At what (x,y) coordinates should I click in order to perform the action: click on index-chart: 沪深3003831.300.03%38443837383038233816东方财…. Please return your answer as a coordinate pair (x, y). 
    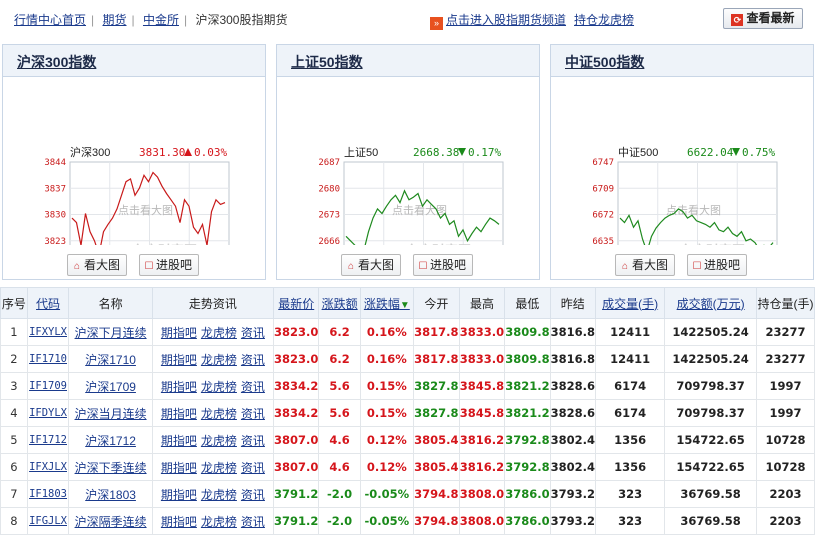
    Looking at the image, I should click on (135, 170).